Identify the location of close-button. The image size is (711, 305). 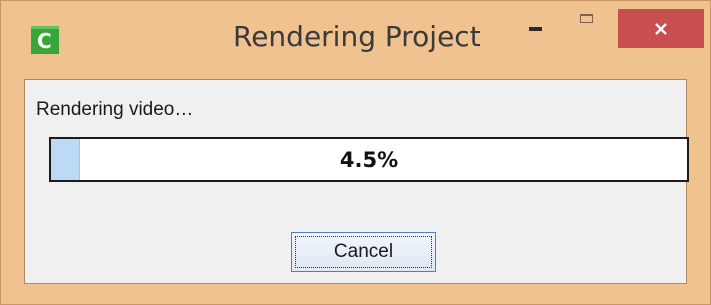
(661, 28).